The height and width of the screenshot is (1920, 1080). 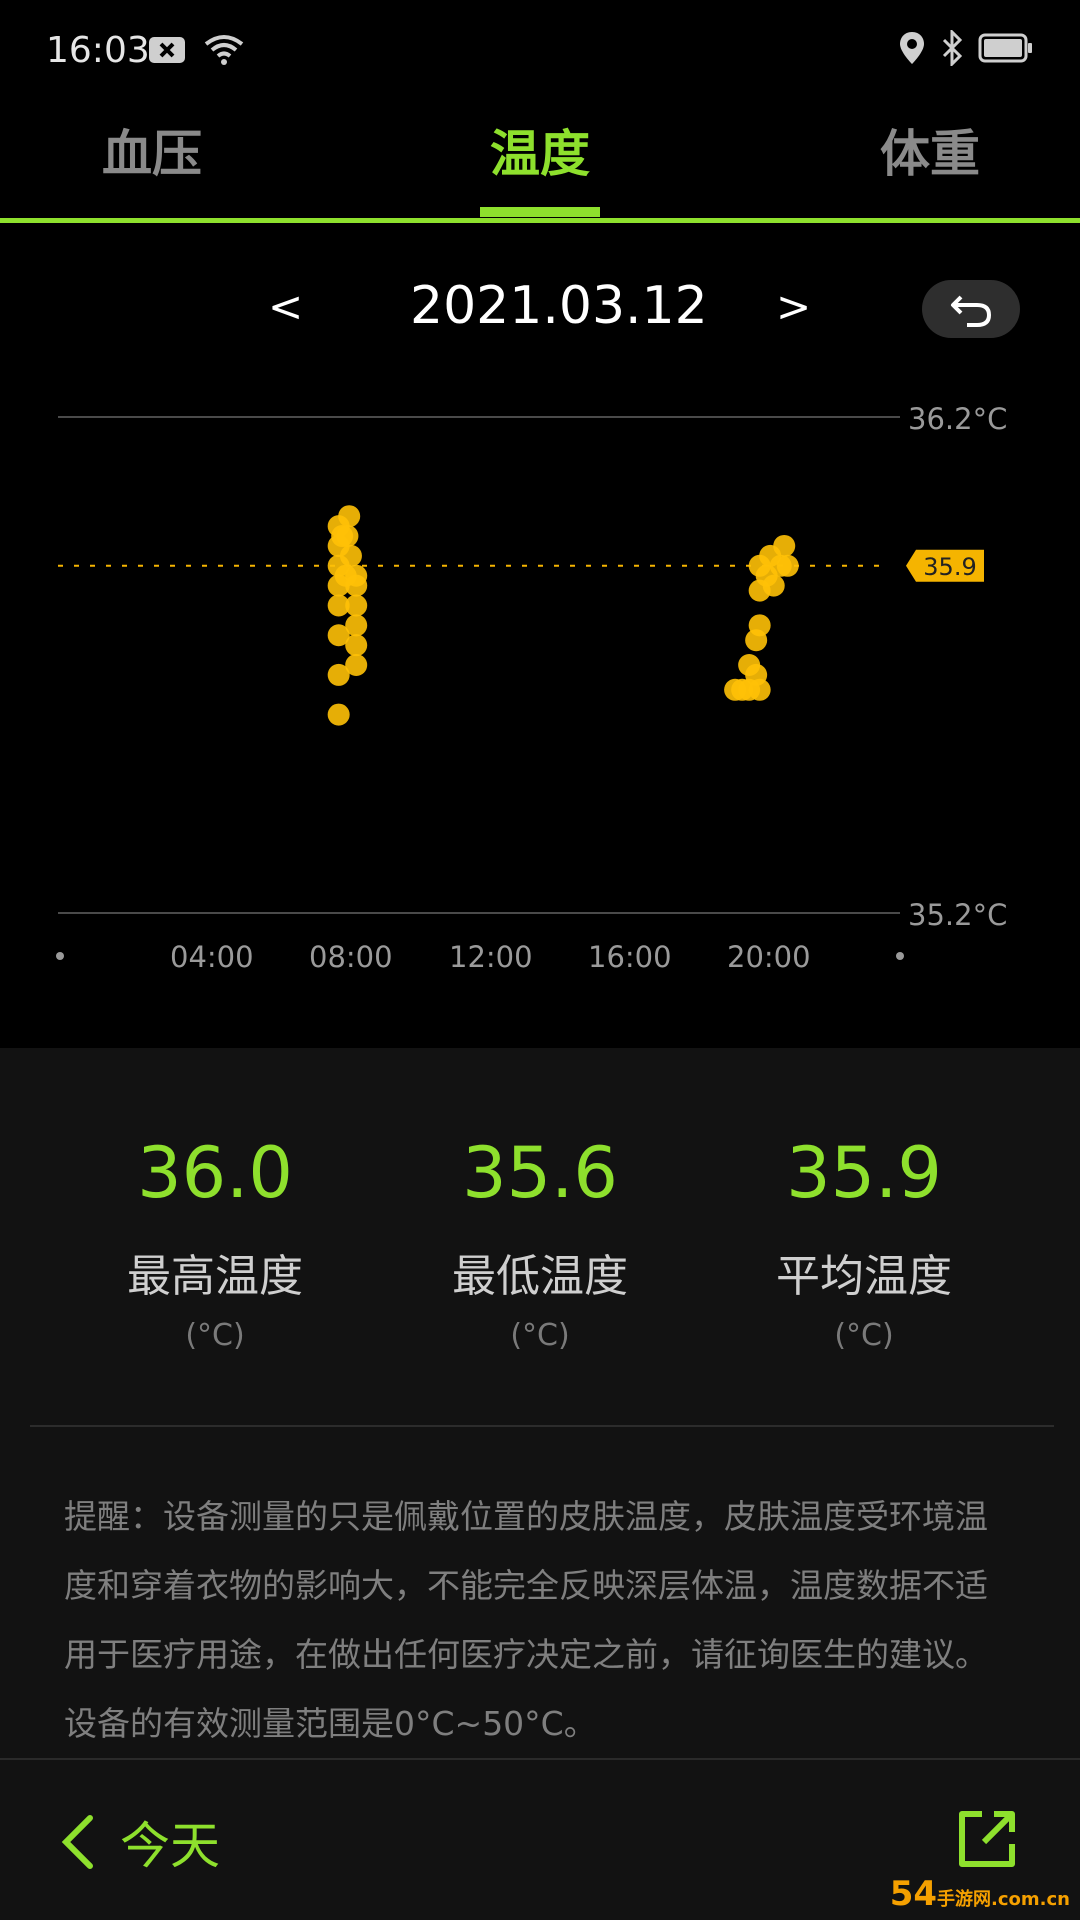 I want to click on share-icon, so click(x=987, y=1839).